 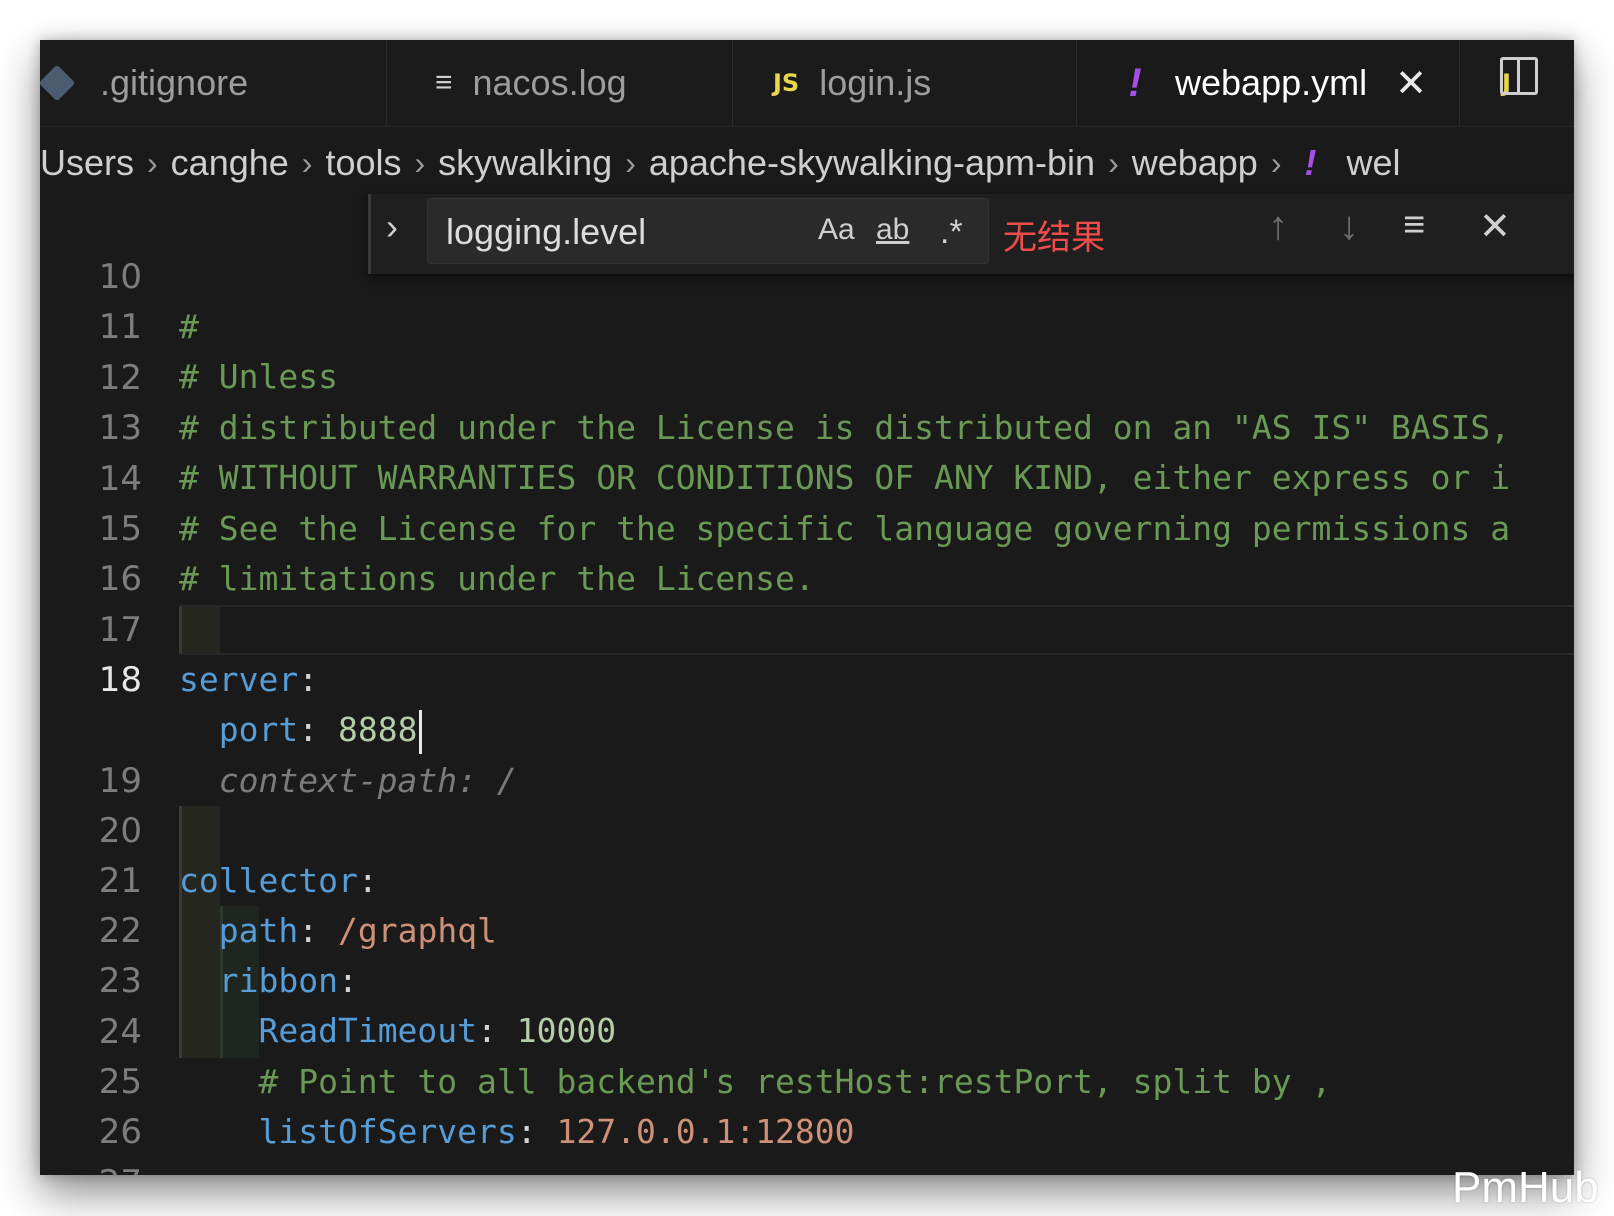 I want to click on code-line: 21 path: /graphql, so click(x=807, y=878).